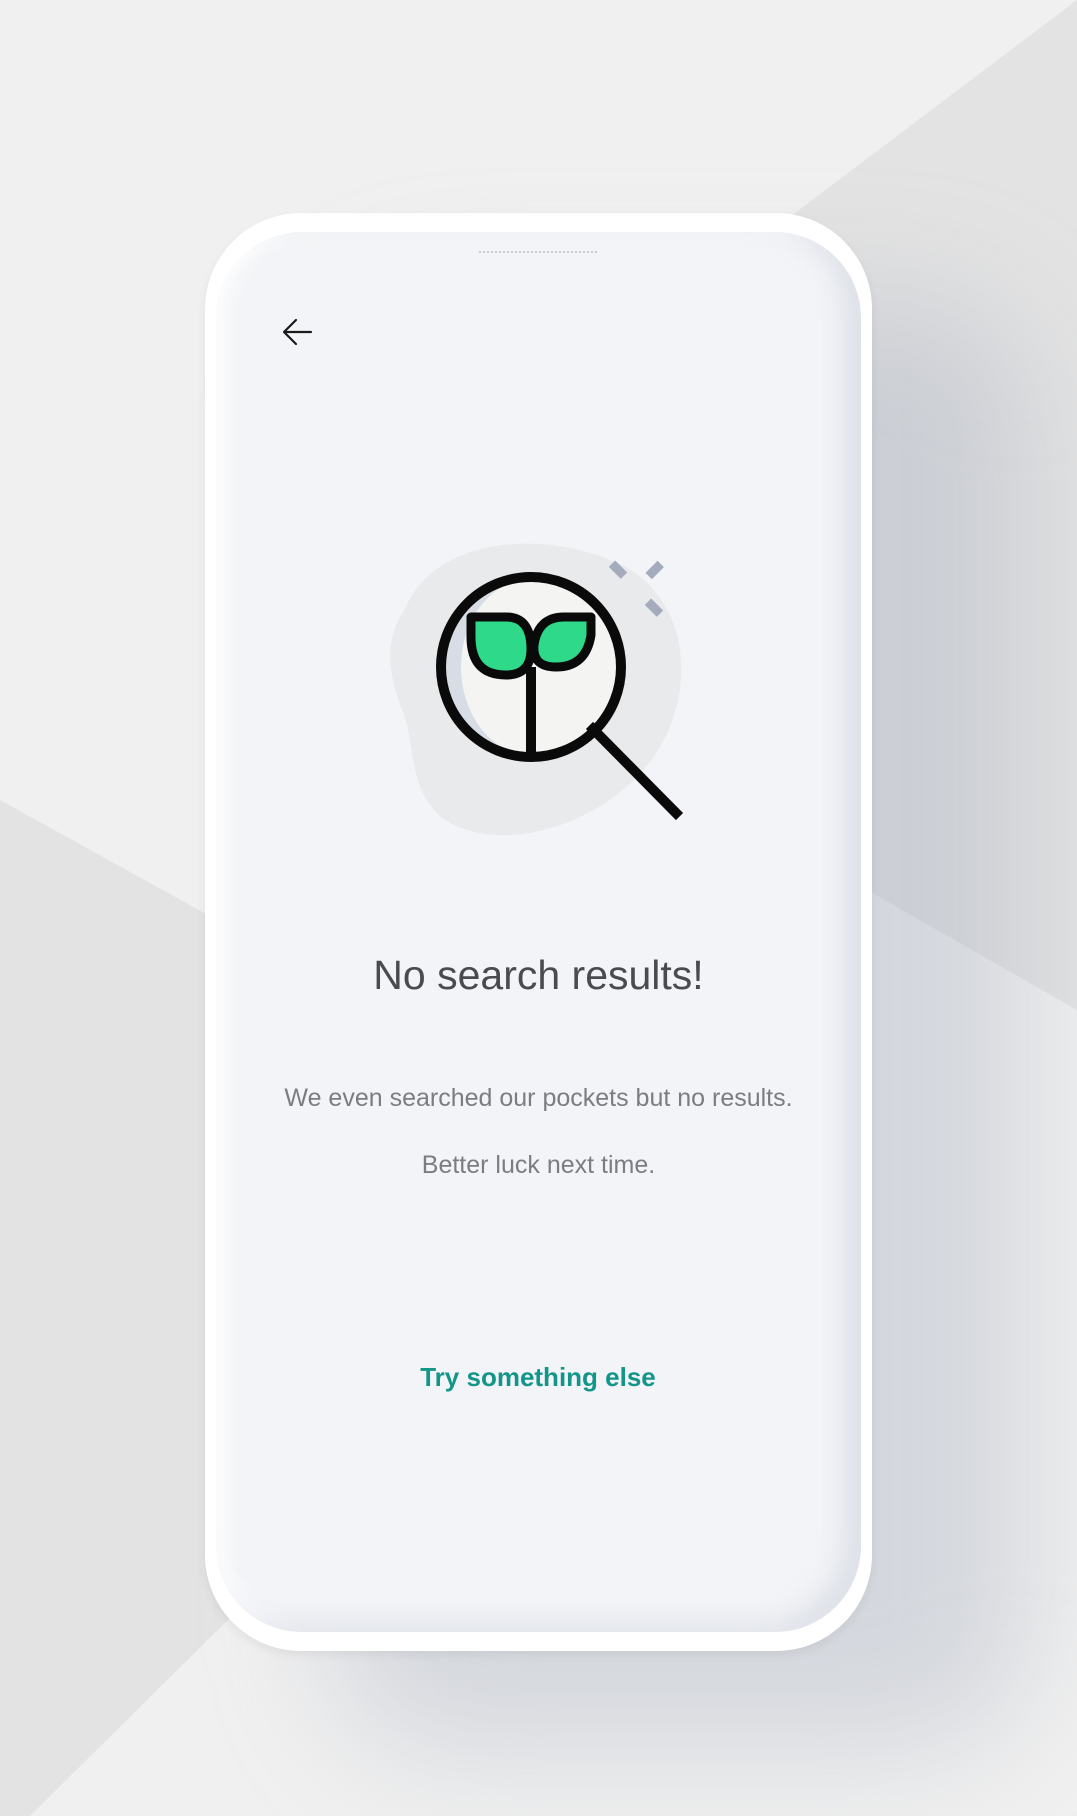 The image size is (1077, 1816). I want to click on try-something-else-button: Try something else, so click(538, 1377).